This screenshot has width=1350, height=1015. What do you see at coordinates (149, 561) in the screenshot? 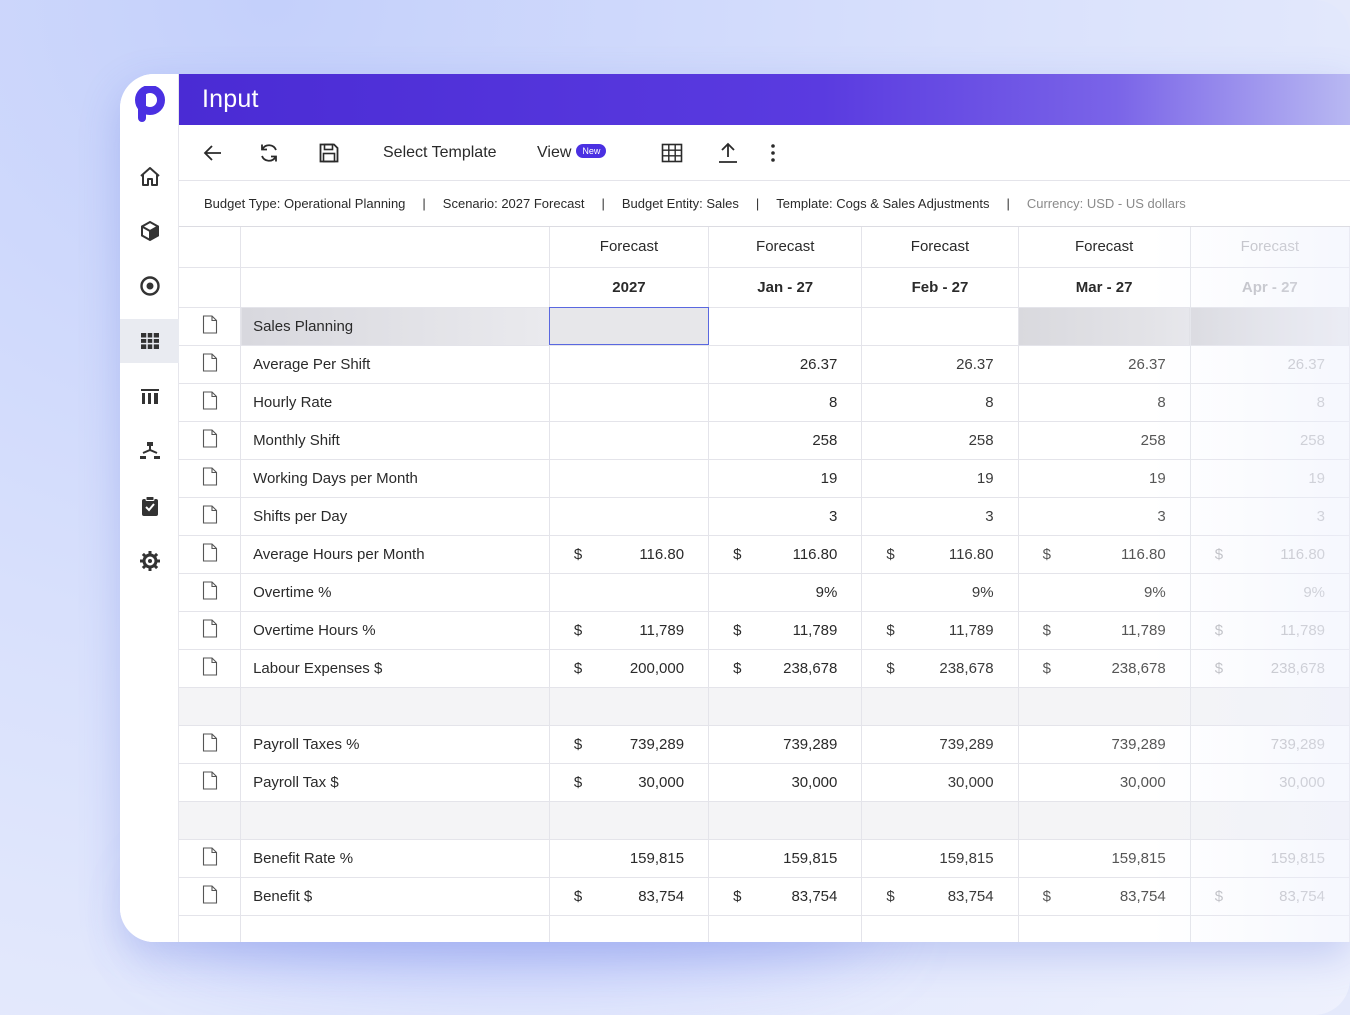
I see `sidebar-item-settings` at bounding box center [149, 561].